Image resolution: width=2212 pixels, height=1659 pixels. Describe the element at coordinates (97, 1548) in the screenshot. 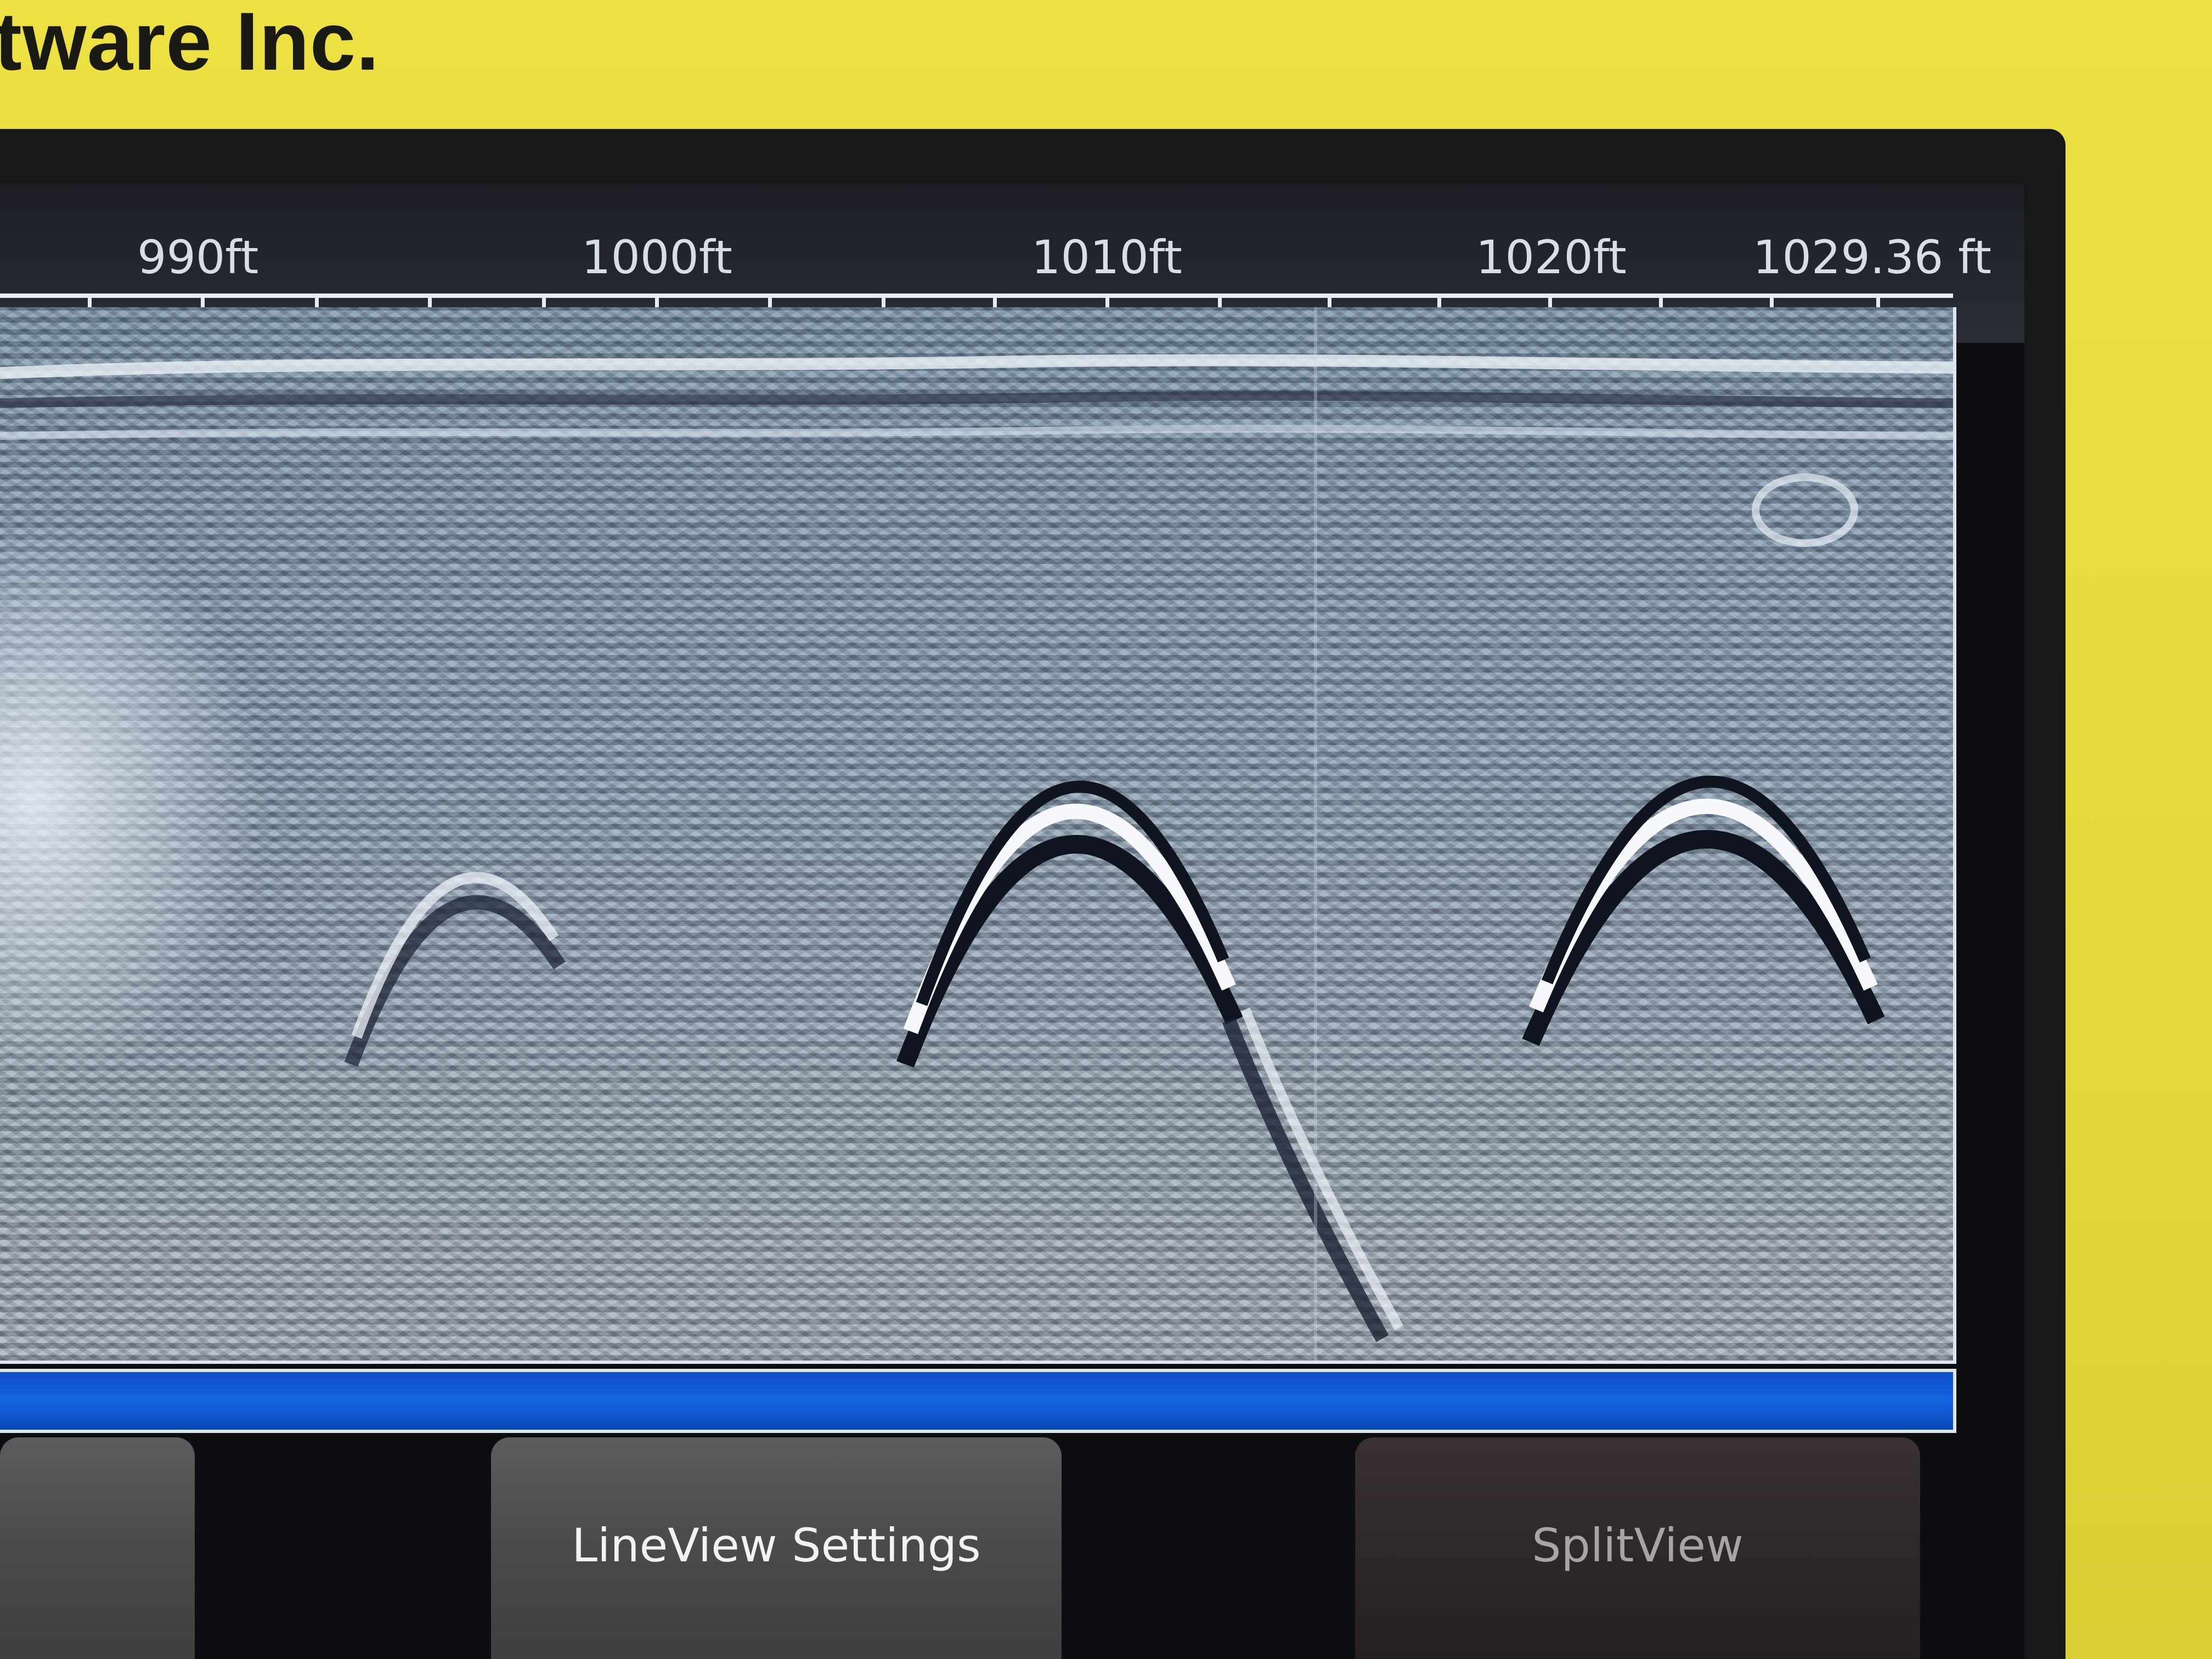

I see `softkey-left` at that location.